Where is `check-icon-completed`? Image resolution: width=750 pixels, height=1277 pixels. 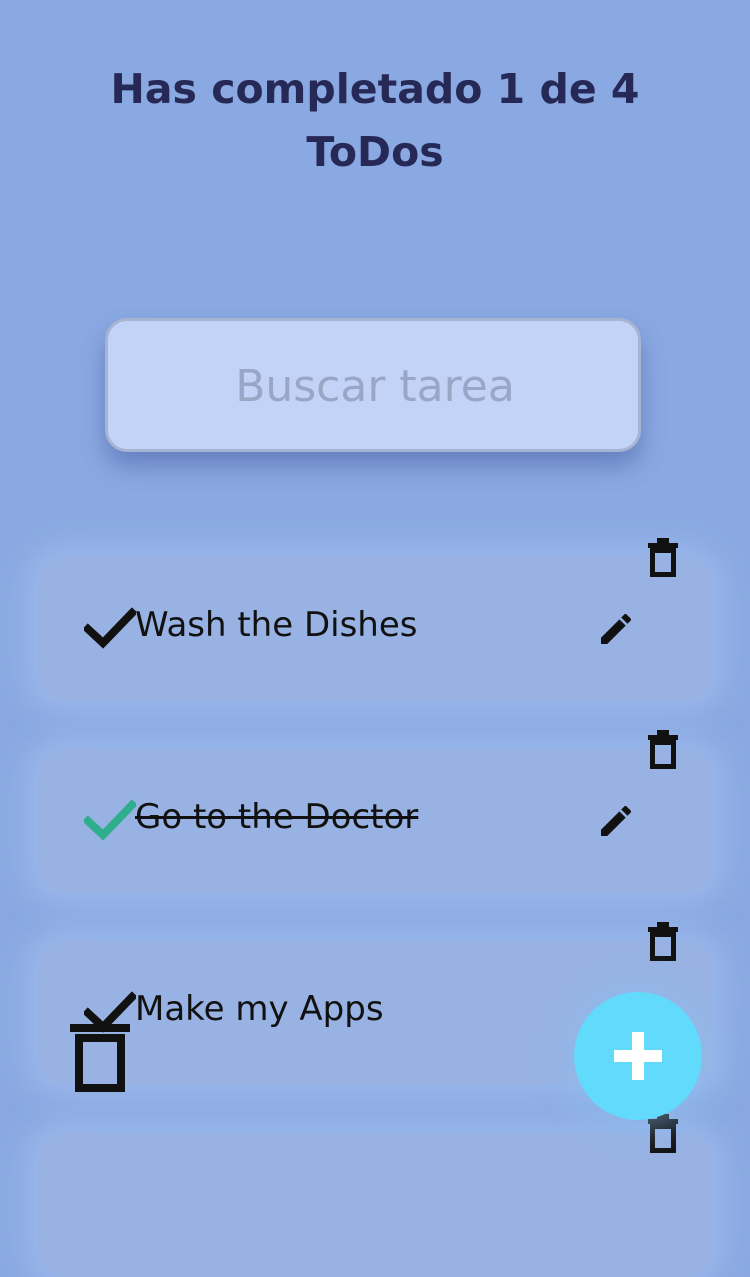 check-icon-completed is located at coordinates (110, 821).